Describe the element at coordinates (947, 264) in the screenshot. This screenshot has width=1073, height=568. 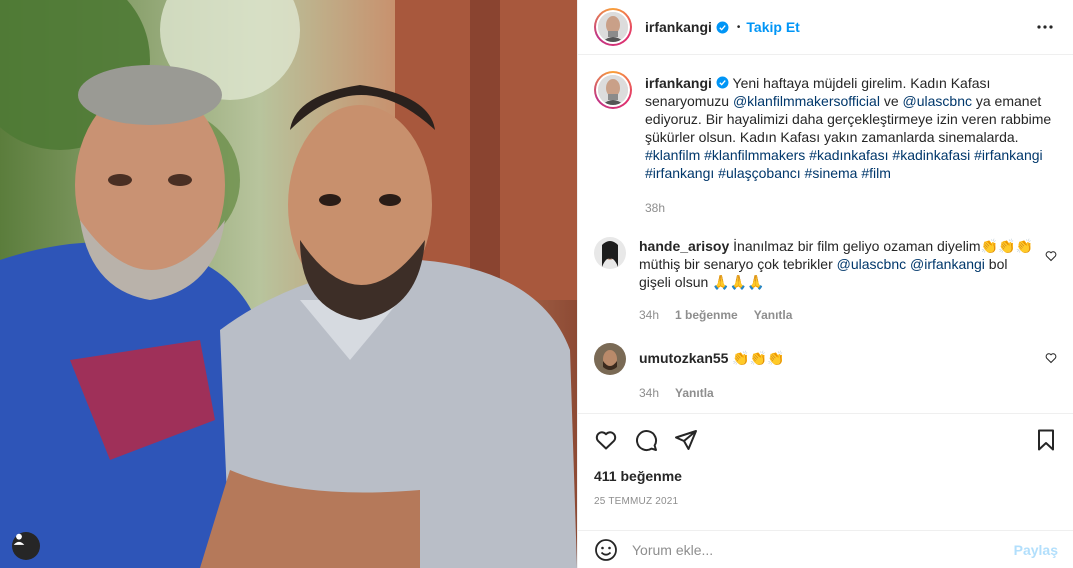
I see `mention-link: @irfankangi` at that location.